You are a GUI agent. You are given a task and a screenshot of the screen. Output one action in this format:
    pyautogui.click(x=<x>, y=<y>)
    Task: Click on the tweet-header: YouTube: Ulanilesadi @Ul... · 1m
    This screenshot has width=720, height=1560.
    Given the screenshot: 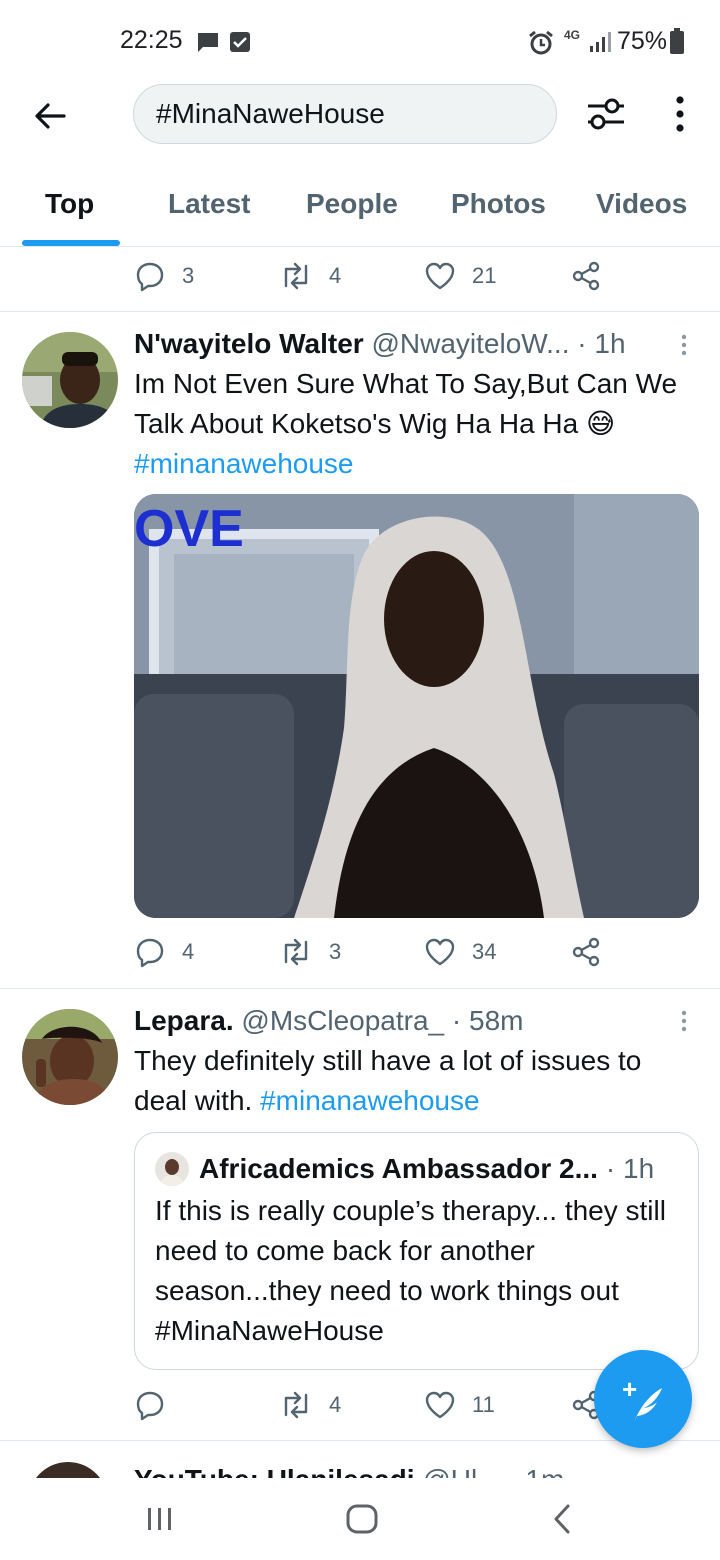 What is the action you would take?
    pyautogui.click(x=349, y=1471)
    